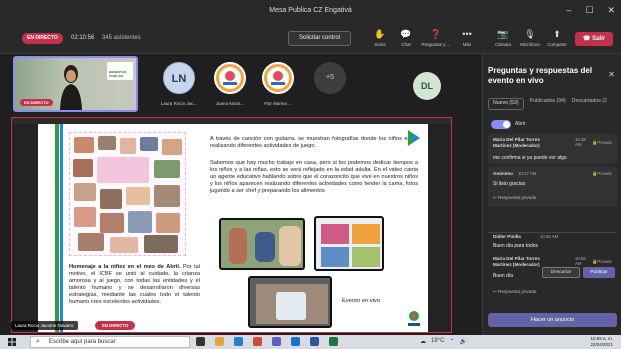  What do you see at coordinates (451, 341) in the screenshot?
I see `network-icon: ⌃` at bounding box center [451, 341].